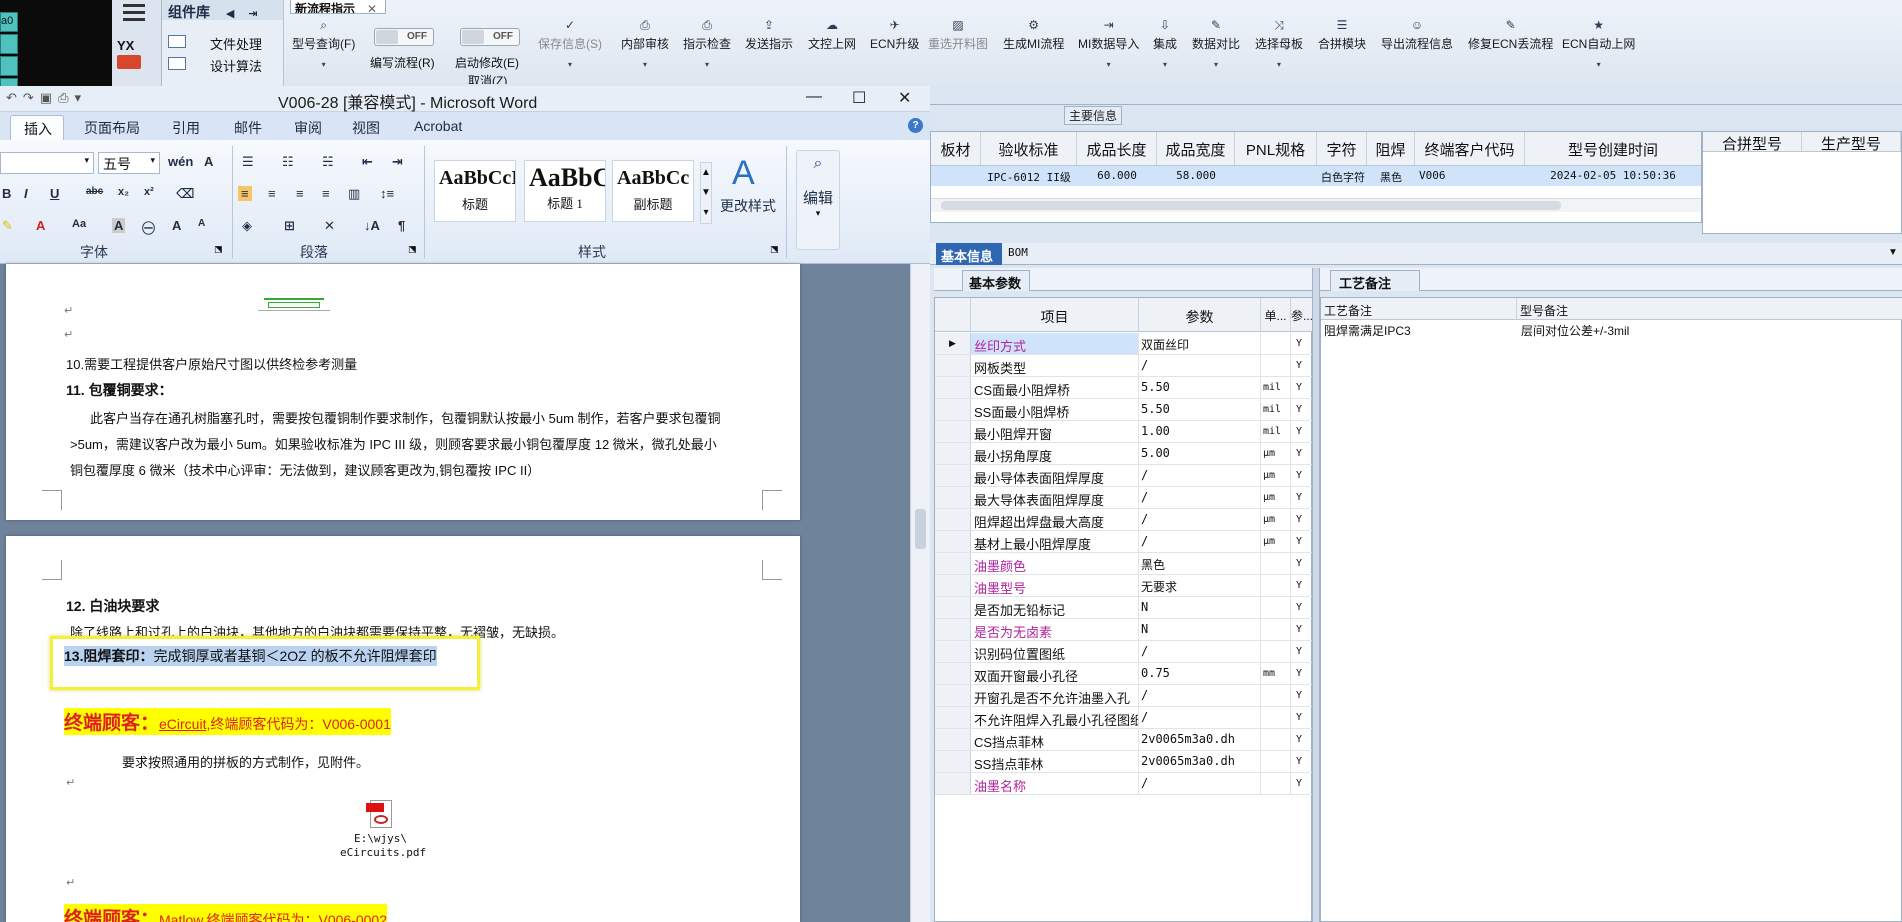  I want to click on enclose-char-icon: ㊀, so click(148, 227).